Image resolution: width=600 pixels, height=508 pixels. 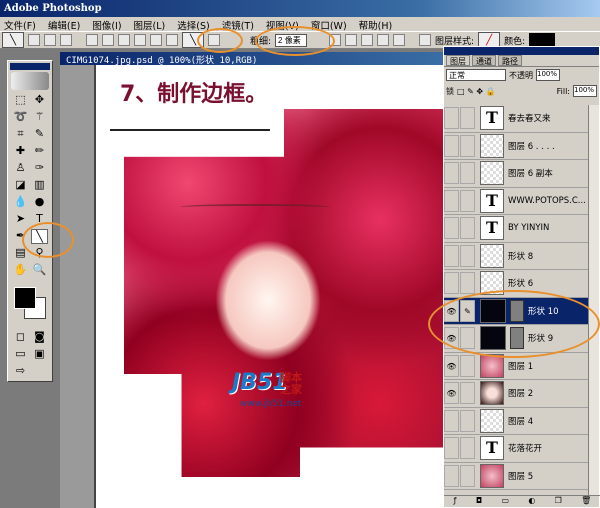 I want to click on magic-wand-icon: ⚚, so click(x=39, y=117).